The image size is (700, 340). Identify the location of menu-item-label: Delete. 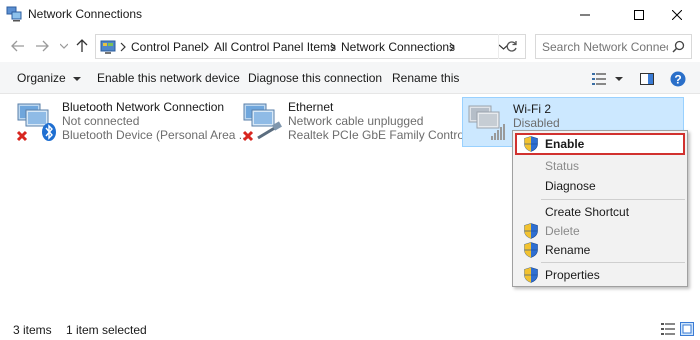
(562, 231).